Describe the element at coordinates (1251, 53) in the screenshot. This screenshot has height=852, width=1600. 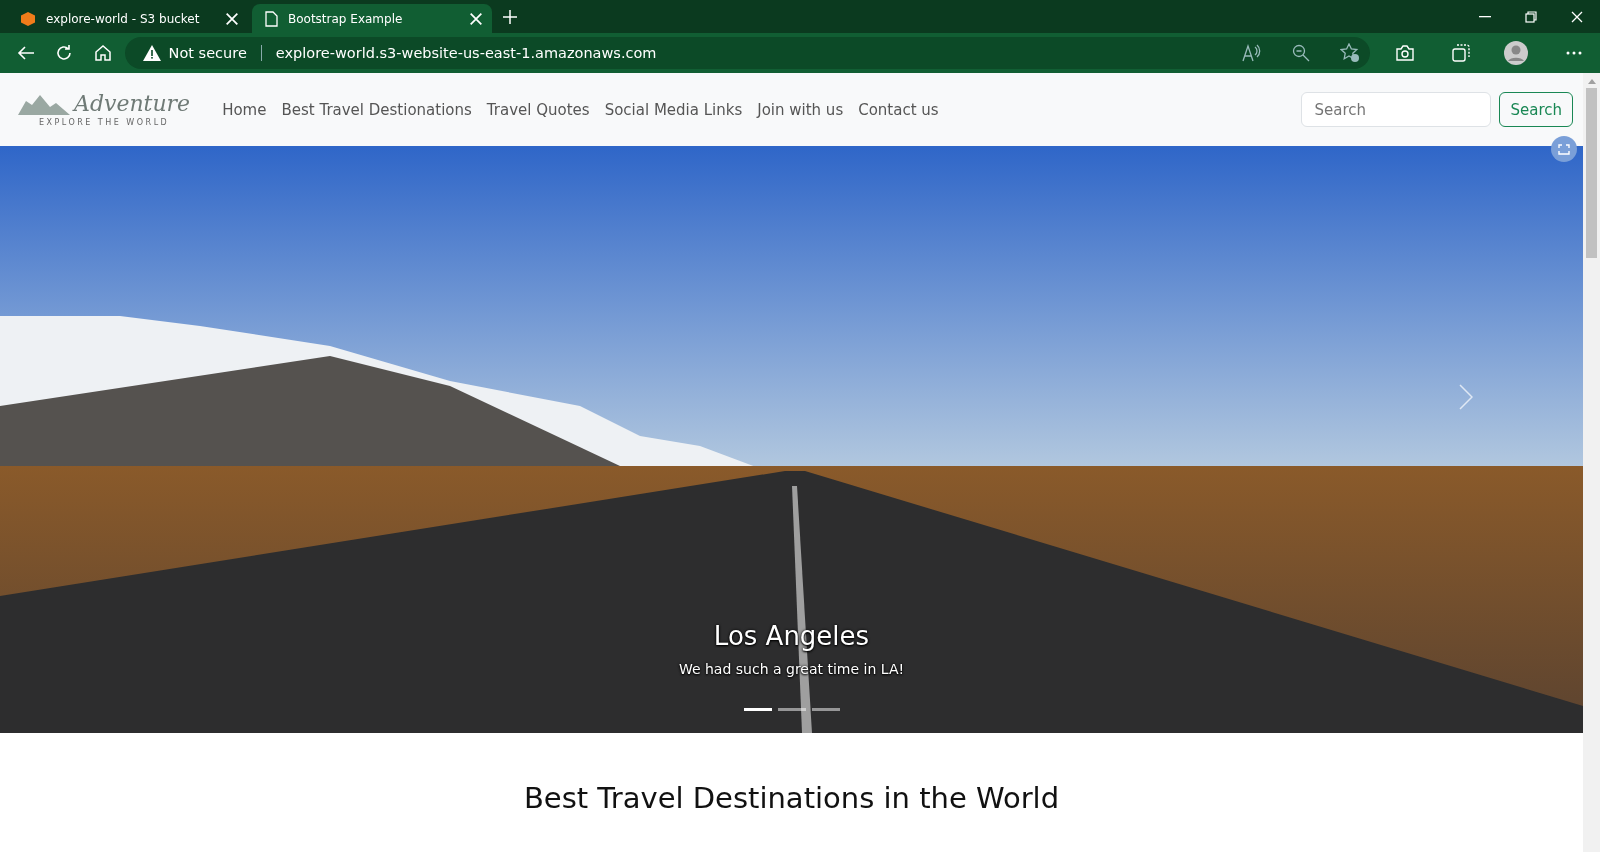
I see `read-aloud-icon` at that location.